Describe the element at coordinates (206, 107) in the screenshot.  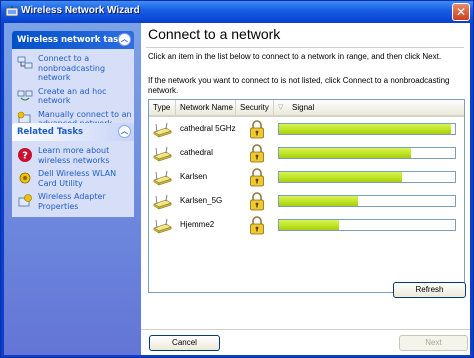
I see `column-network-name: Network Name` at that location.